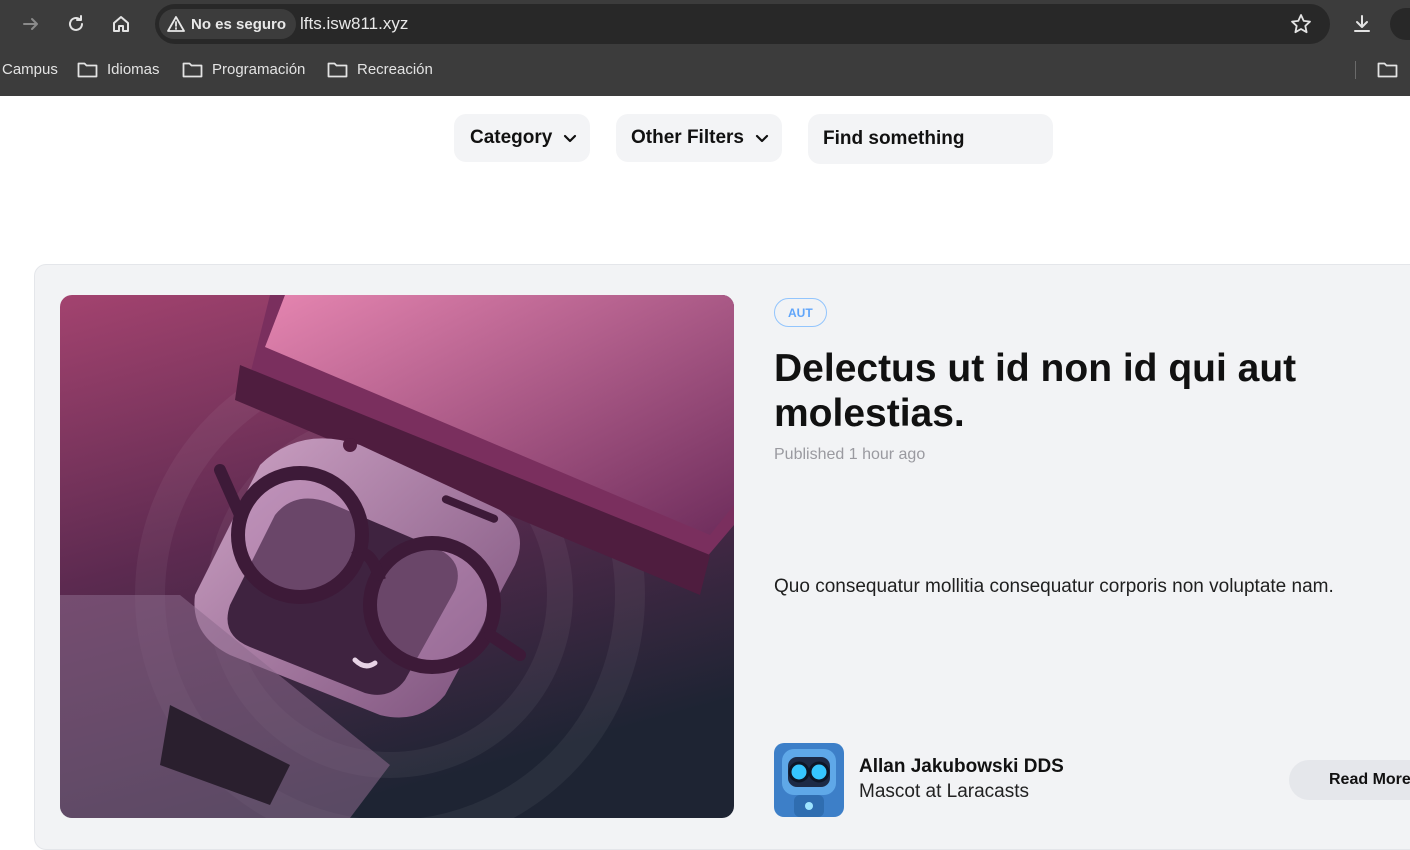 The image size is (1410, 850). I want to click on bookmarks-bar: Campus Idiomas Programación Recreación, so click(705, 71).